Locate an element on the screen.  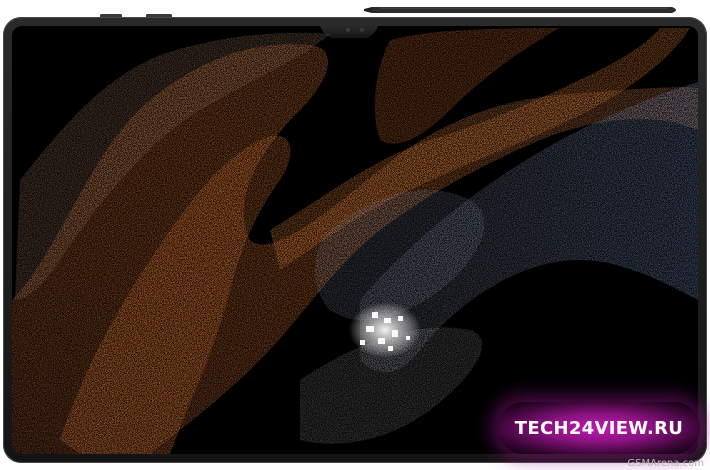
white-glow-cluster is located at coordinates (385, 330).